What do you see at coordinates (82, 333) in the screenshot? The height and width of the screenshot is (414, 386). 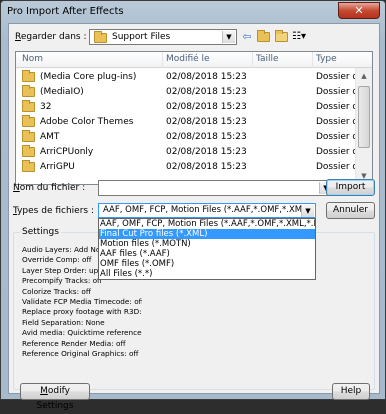 I see `settings-line: Avid media: Quicktime reference` at bounding box center [82, 333].